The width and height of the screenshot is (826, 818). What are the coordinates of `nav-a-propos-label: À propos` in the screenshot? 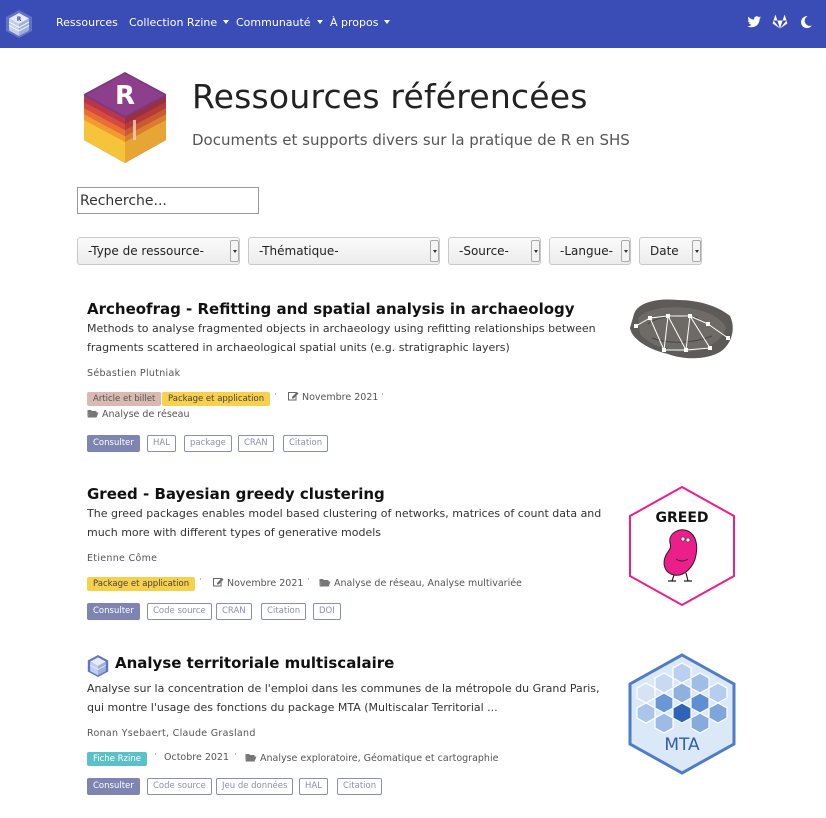 It's located at (354, 22).